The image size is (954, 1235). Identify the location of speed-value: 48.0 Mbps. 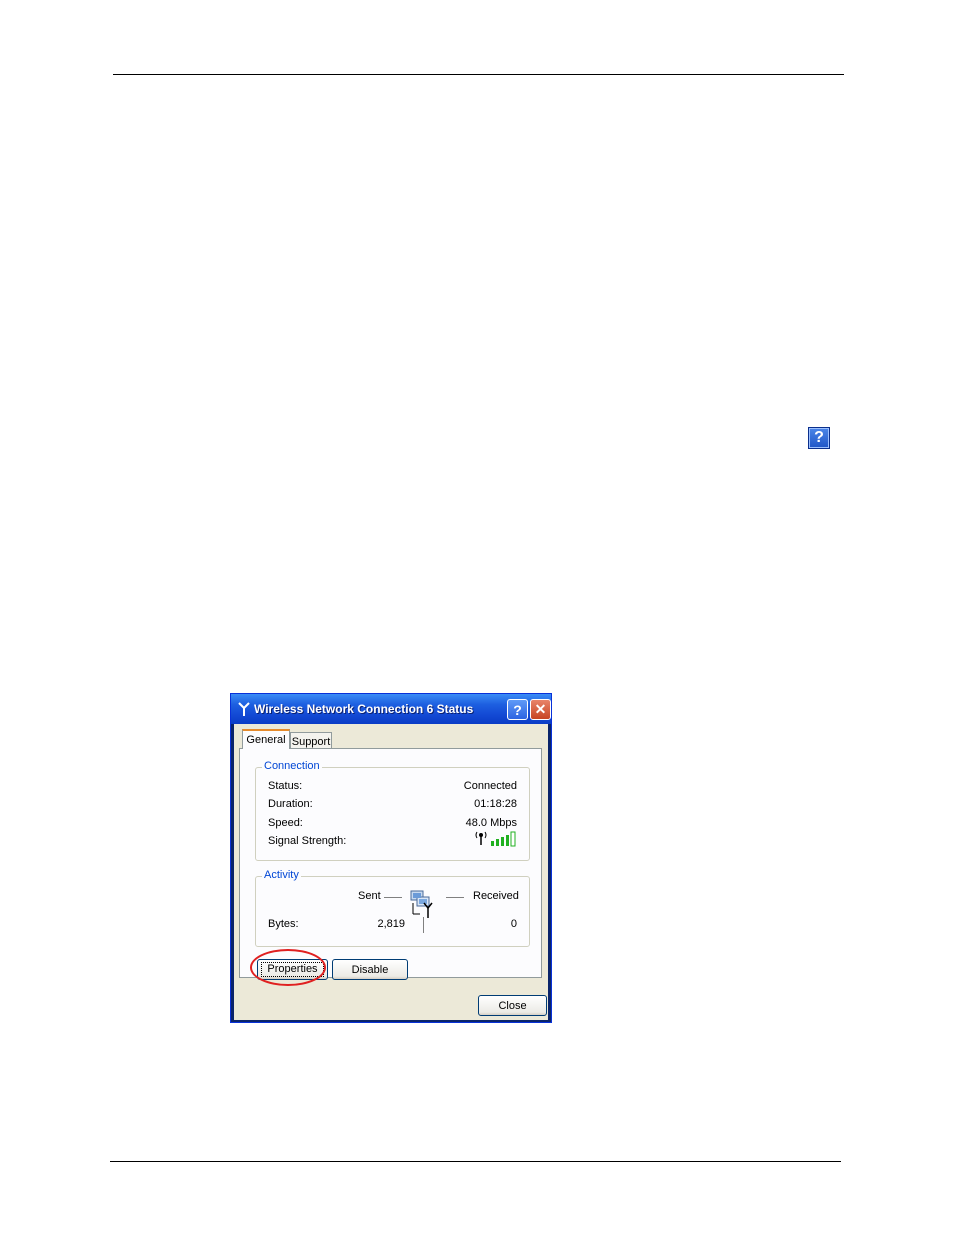
(491, 823).